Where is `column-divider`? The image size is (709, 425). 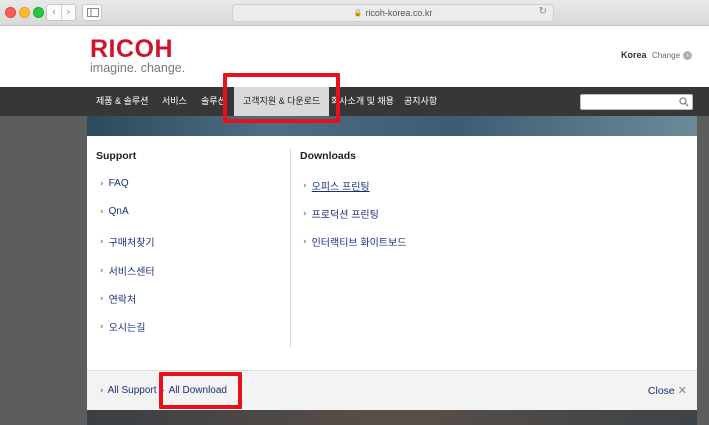
column-divider is located at coordinates (290, 248).